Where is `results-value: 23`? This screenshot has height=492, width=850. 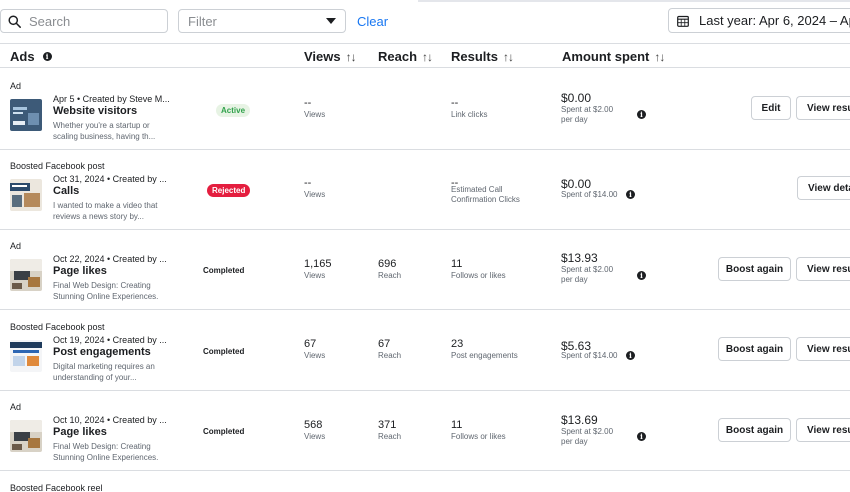
results-value: 23 is located at coordinates (457, 344).